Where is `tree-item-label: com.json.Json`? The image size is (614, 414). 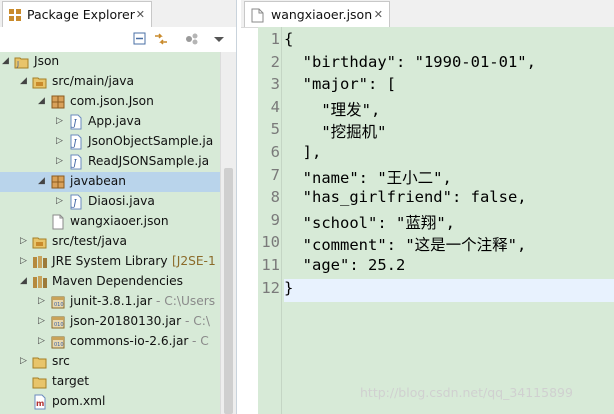
tree-item-label: com.json.Json is located at coordinates (112, 101).